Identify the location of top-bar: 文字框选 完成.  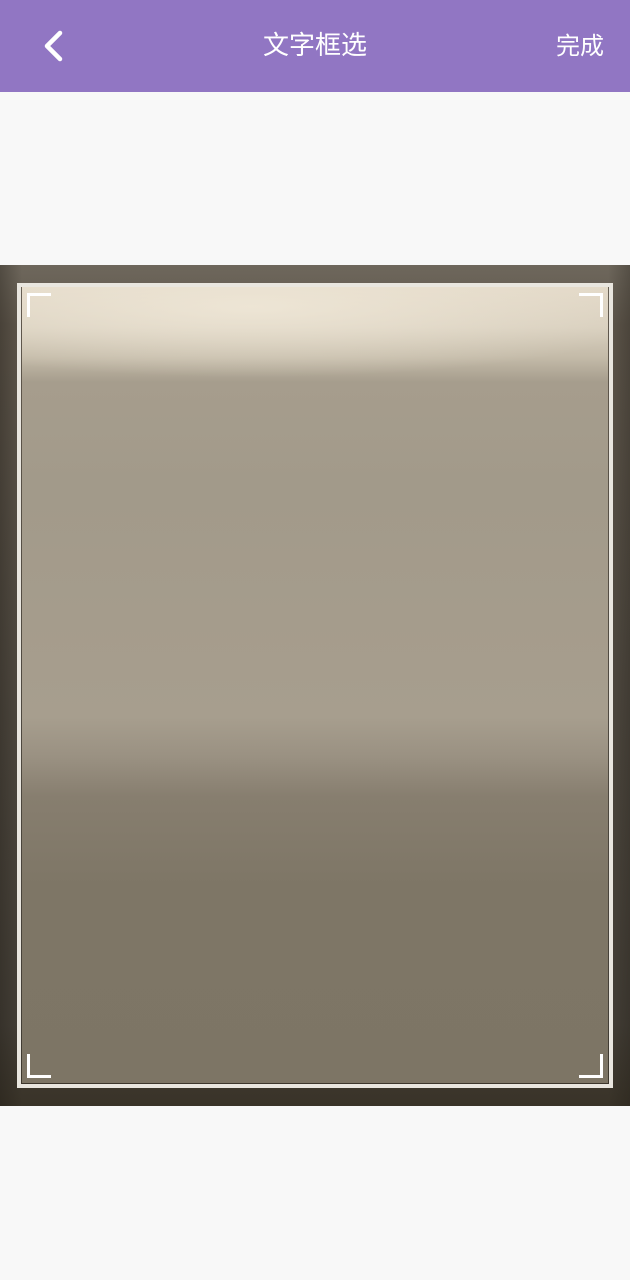
(315, 46).